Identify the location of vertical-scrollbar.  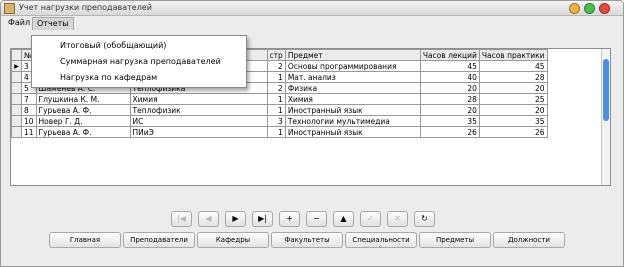
(605, 117).